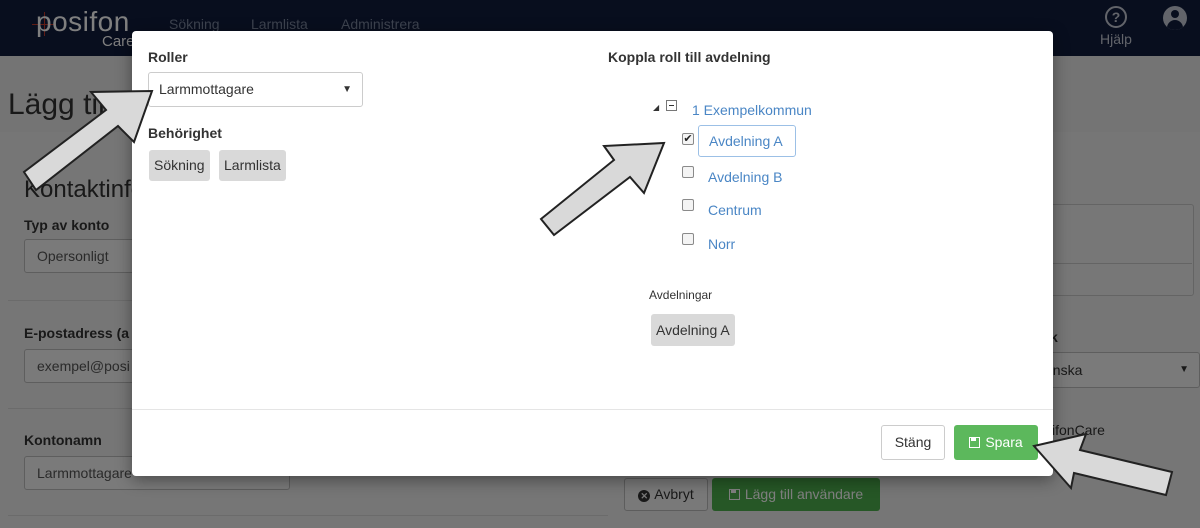  Describe the element at coordinates (88, 140) in the screenshot. I see `arrow-to-role-select` at that location.